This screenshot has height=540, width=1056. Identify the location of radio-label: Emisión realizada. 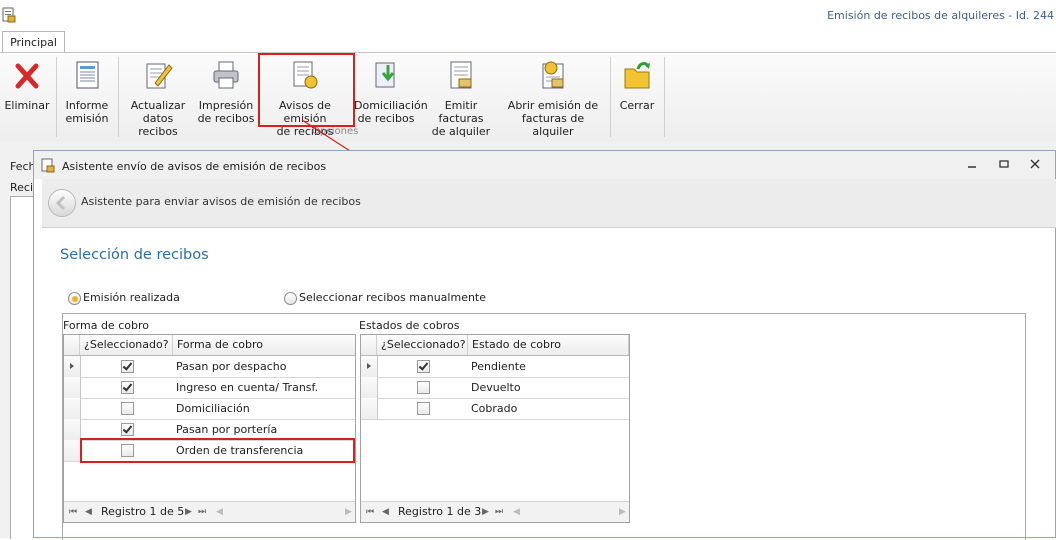
(131, 297).